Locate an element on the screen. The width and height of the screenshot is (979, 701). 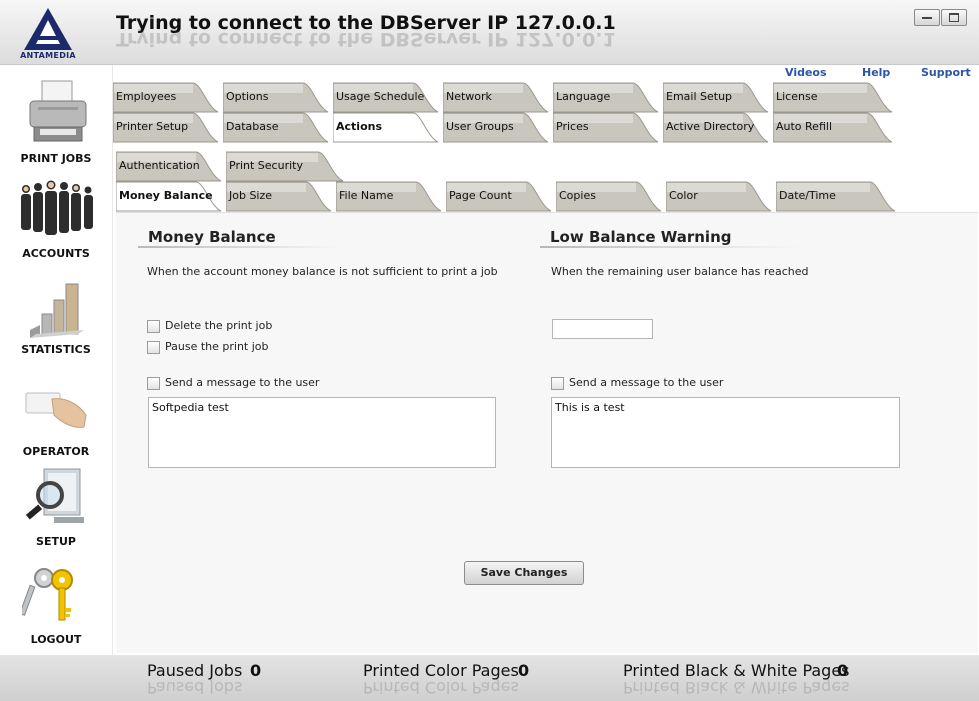
subtab-authentication: Authentication is located at coordinates (169, 166).